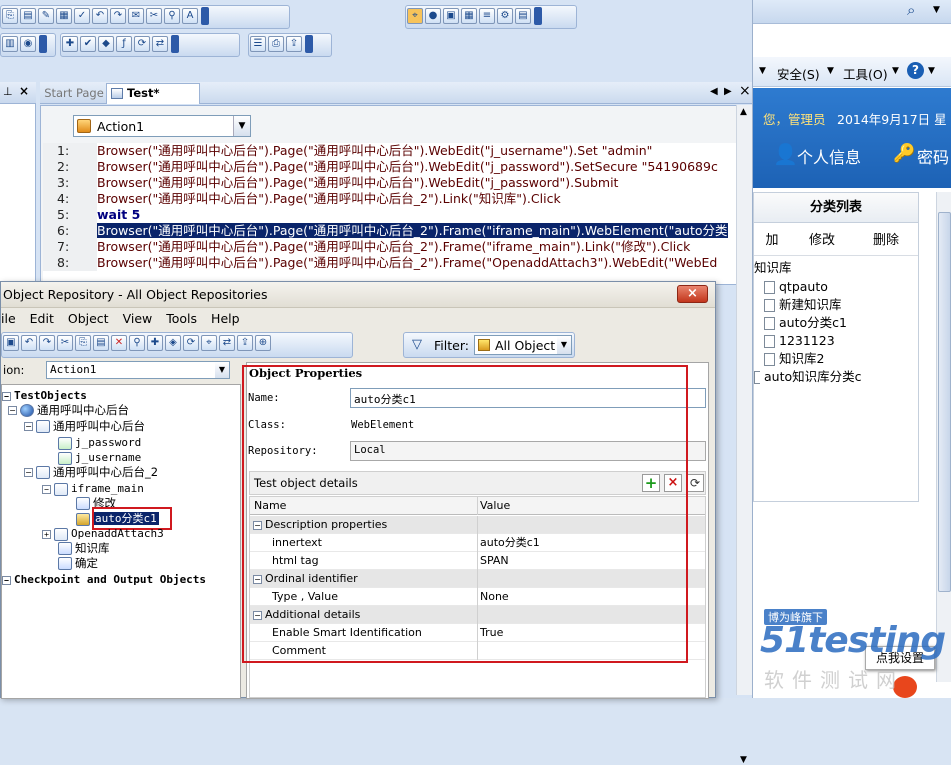 The width and height of the screenshot is (951, 765). I want to click on action-select: Action1 ▼, so click(138, 370).